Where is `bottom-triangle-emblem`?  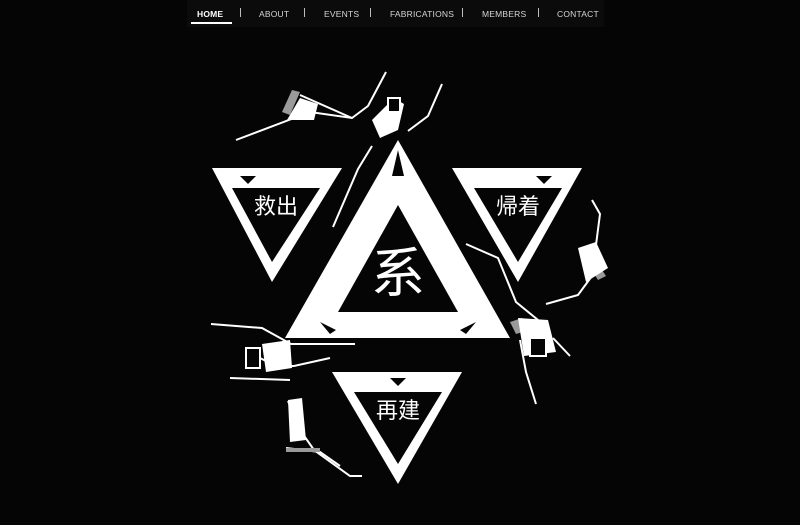 bottom-triangle-emblem is located at coordinates (397, 428).